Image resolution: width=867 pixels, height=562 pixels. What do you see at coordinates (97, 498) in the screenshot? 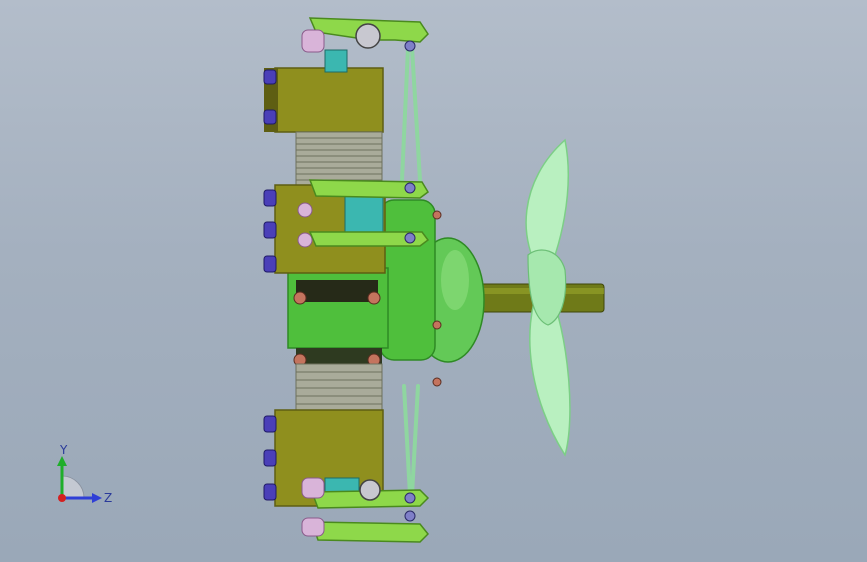
I see `z-axis-arrow` at bounding box center [97, 498].